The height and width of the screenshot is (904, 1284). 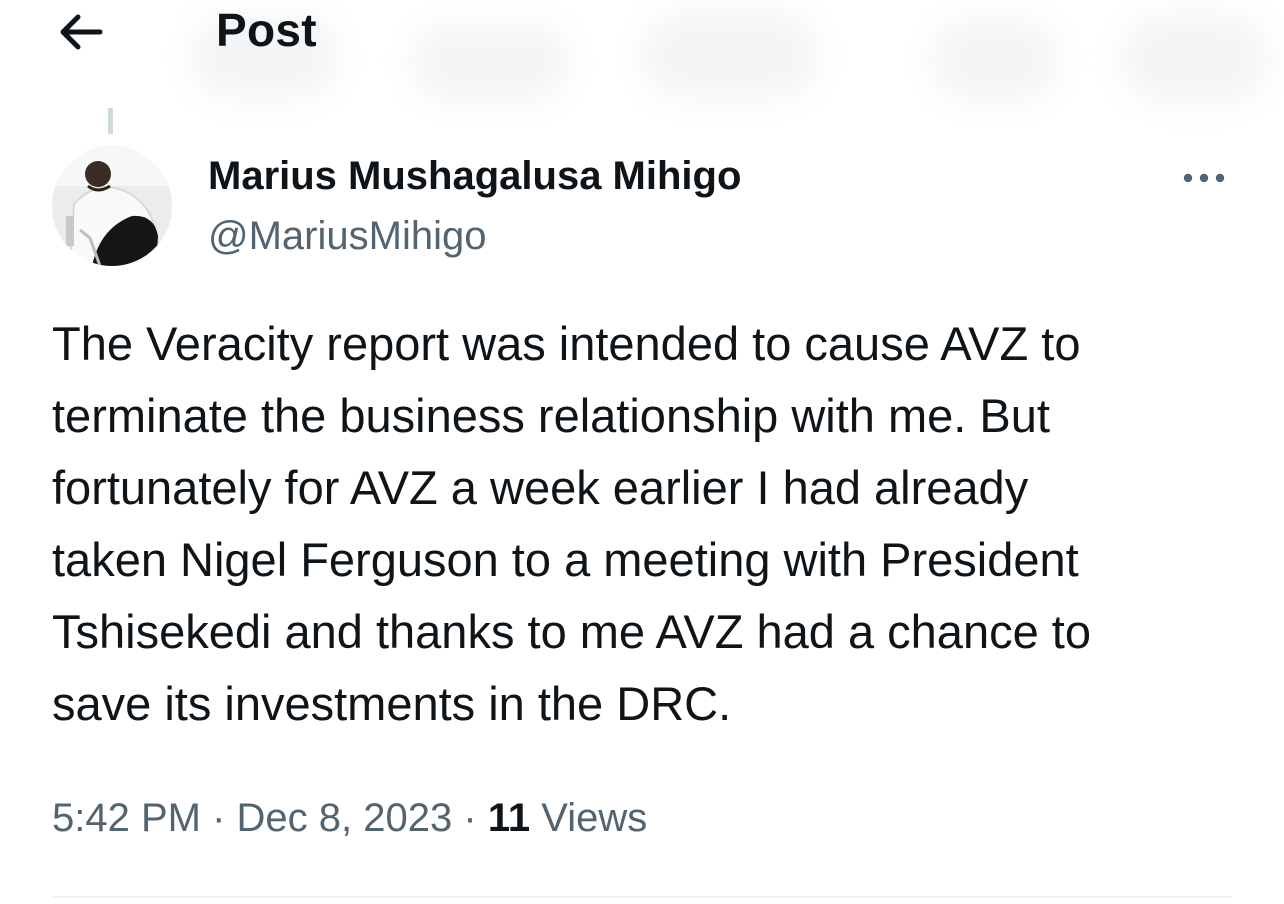 I want to click on divider, so click(x=642, y=897).